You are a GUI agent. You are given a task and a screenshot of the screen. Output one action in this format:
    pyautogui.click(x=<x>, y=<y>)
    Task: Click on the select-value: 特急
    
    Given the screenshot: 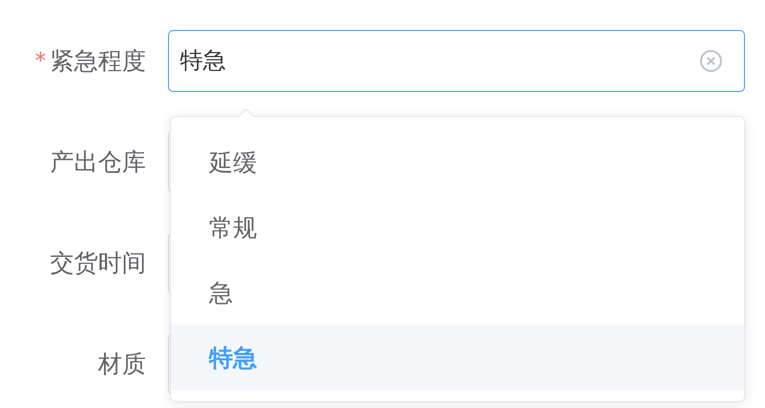 What is the action you would take?
    pyautogui.click(x=203, y=61)
    